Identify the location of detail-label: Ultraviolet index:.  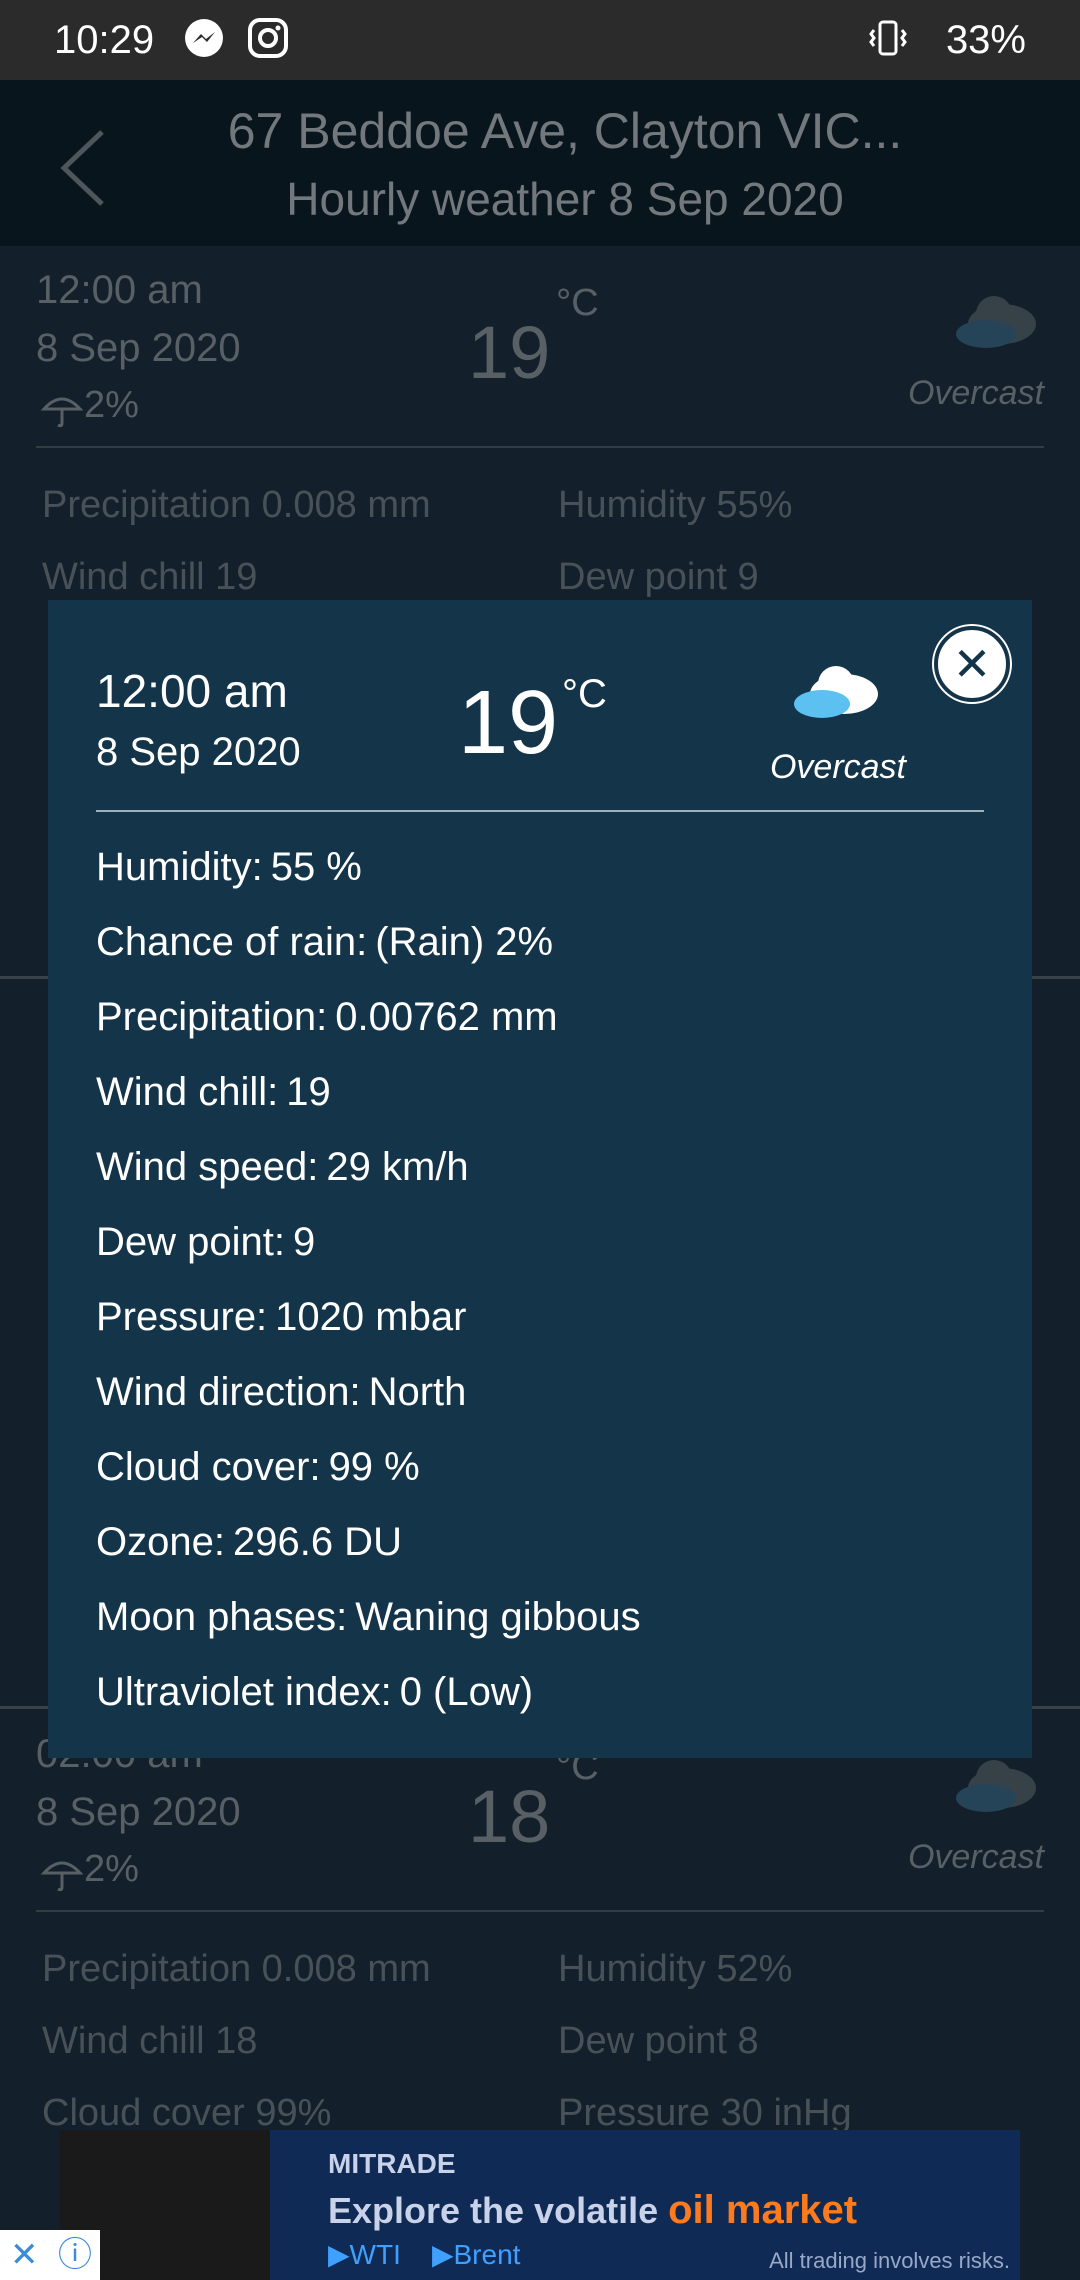
(244, 1692).